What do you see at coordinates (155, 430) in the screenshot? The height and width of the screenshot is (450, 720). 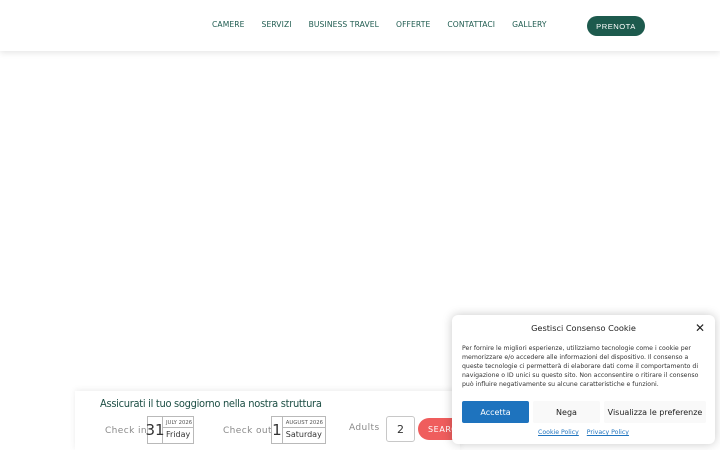 I see `checkin-day: 31` at bounding box center [155, 430].